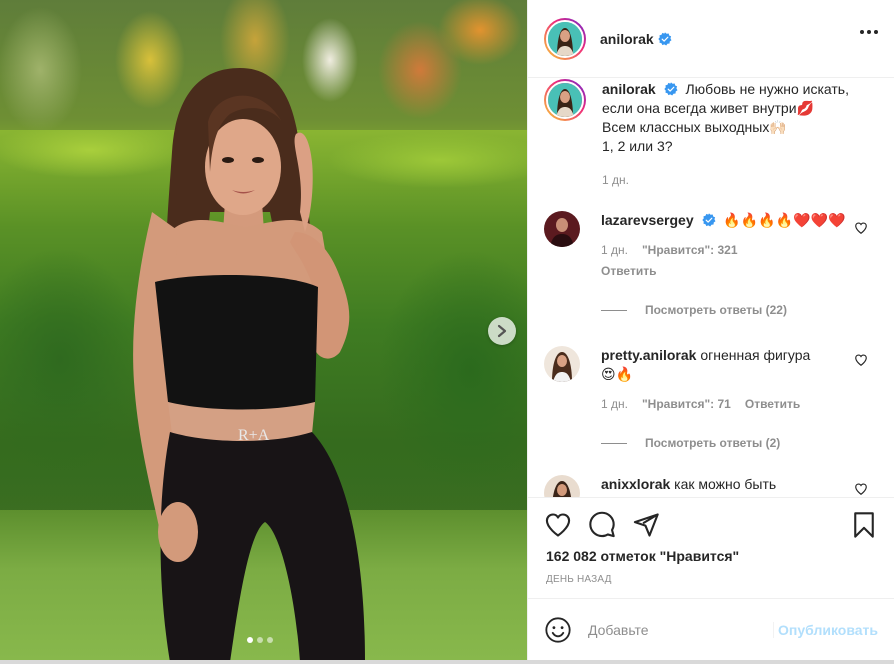 The height and width of the screenshot is (664, 894). I want to click on caption-avatar-image, so click(565, 100).